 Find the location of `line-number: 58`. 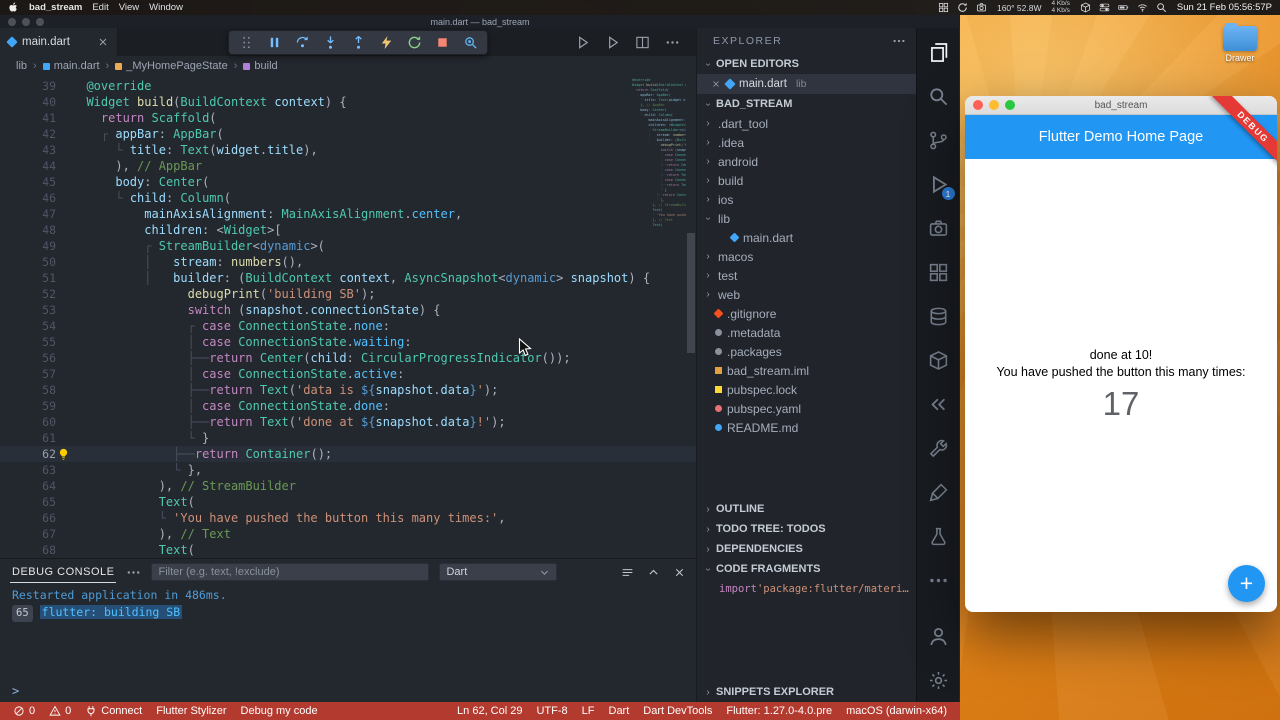

line-number: 58 is located at coordinates (28, 390).